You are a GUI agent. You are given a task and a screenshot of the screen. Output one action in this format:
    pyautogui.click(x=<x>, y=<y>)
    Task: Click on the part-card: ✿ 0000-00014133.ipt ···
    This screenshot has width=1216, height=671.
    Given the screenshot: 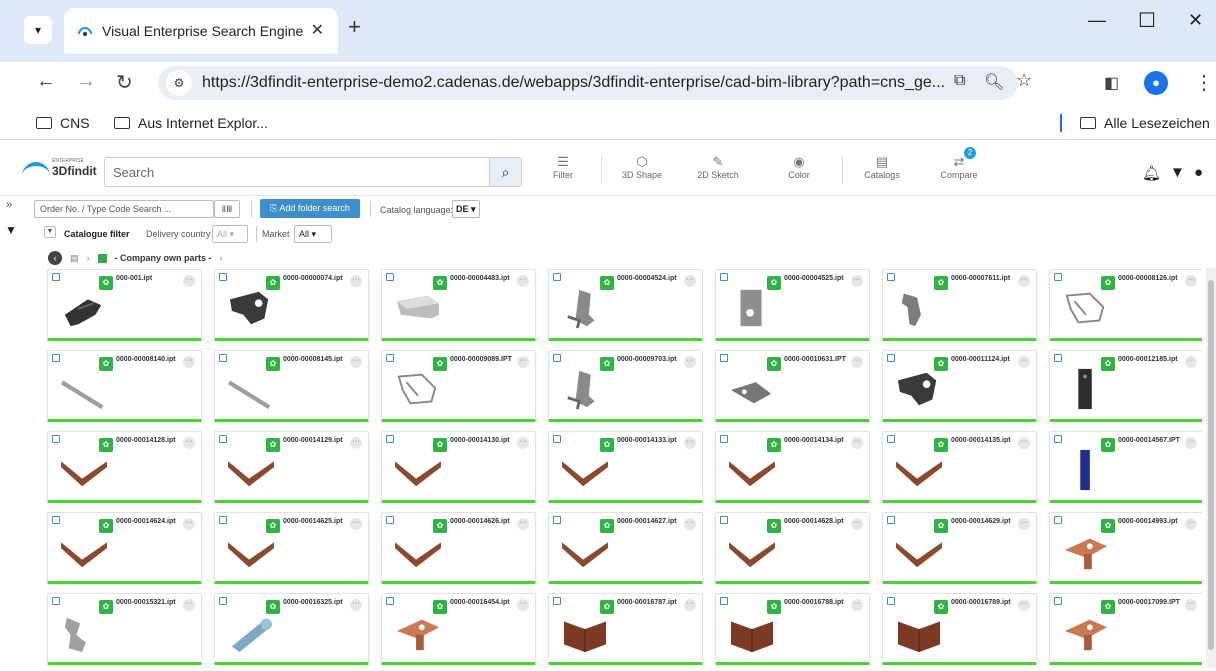 What is the action you would take?
    pyautogui.click(x=625, y=467)
    